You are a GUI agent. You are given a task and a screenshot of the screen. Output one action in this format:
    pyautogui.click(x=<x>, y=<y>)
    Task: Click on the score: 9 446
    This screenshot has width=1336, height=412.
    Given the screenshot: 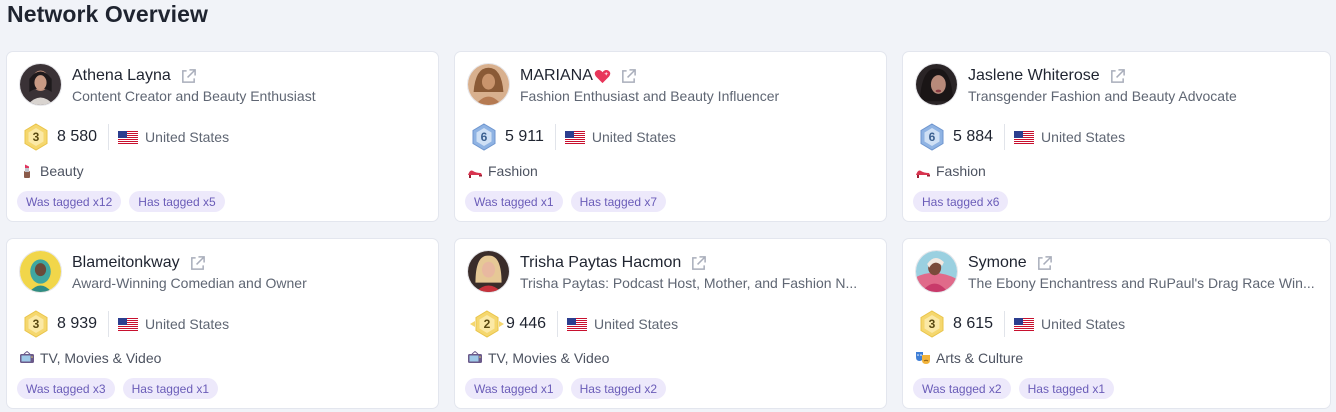 What is the action you would take?
    pyautogui.click(x=526, y=323)
    